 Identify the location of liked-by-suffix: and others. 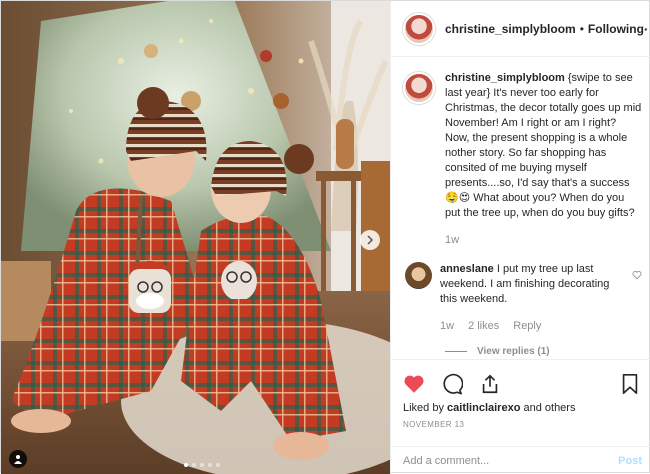
(549, 408).